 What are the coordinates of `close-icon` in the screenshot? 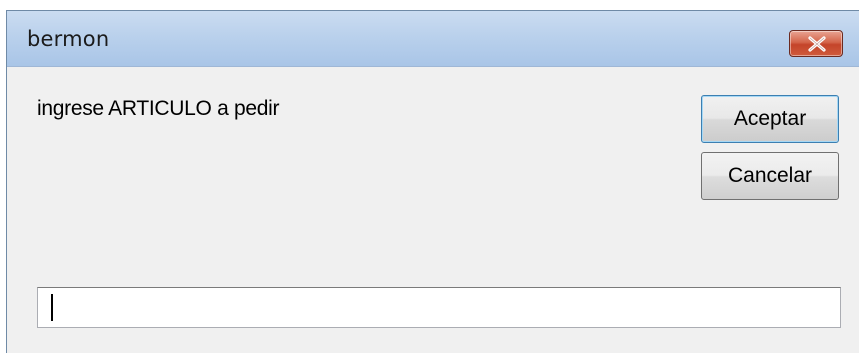 It's located at (817, 44).